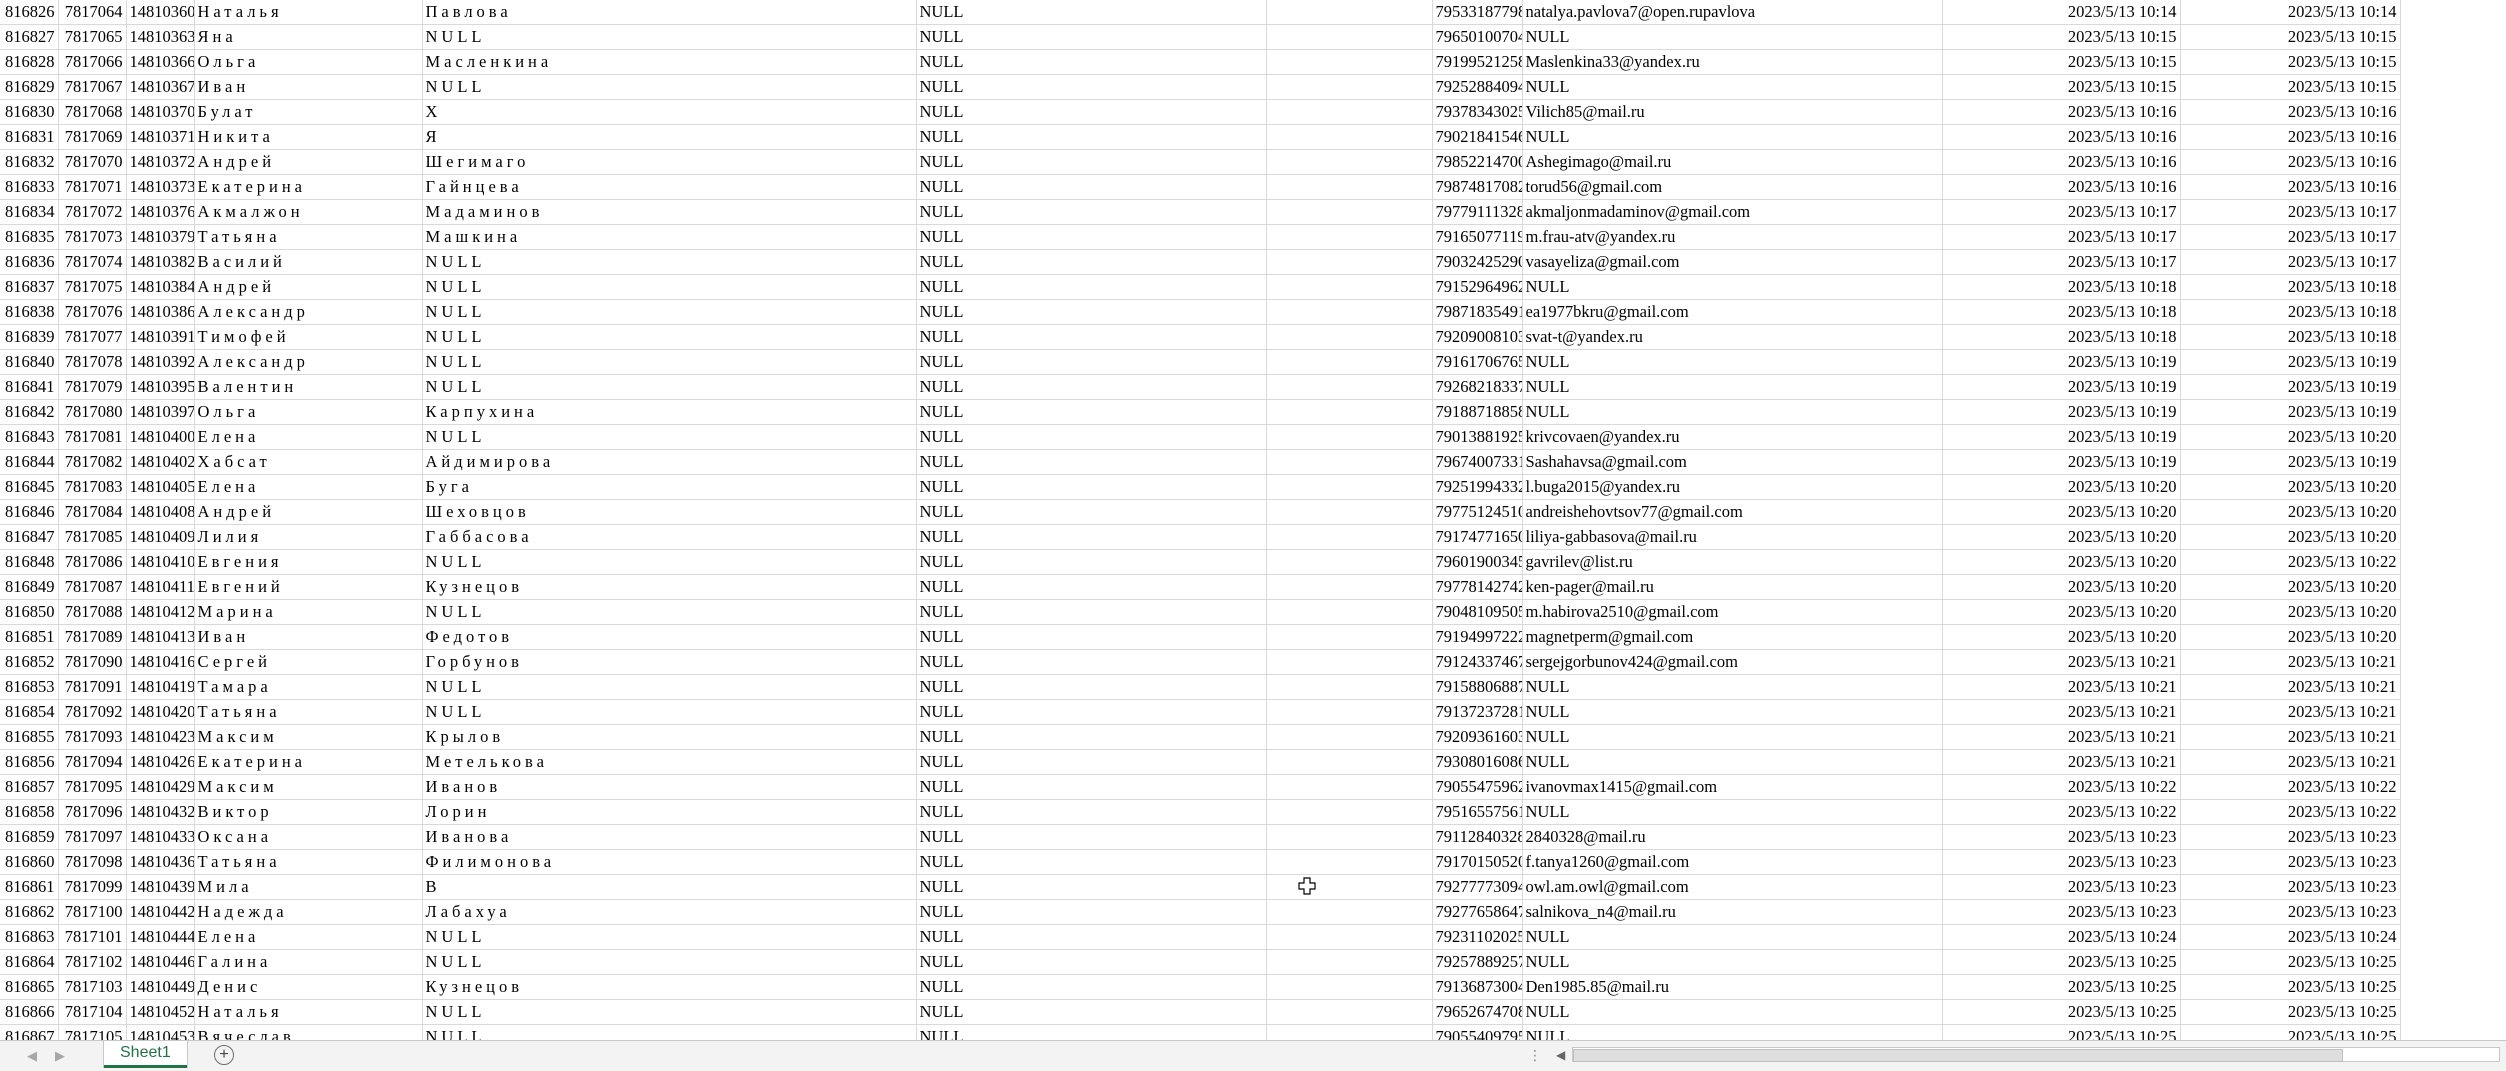 This screenshot has width=2506, height=1071. Describe the element at coordinates (29, 562) in the screenshot. I see `cell-row-index: 816848` at that location.